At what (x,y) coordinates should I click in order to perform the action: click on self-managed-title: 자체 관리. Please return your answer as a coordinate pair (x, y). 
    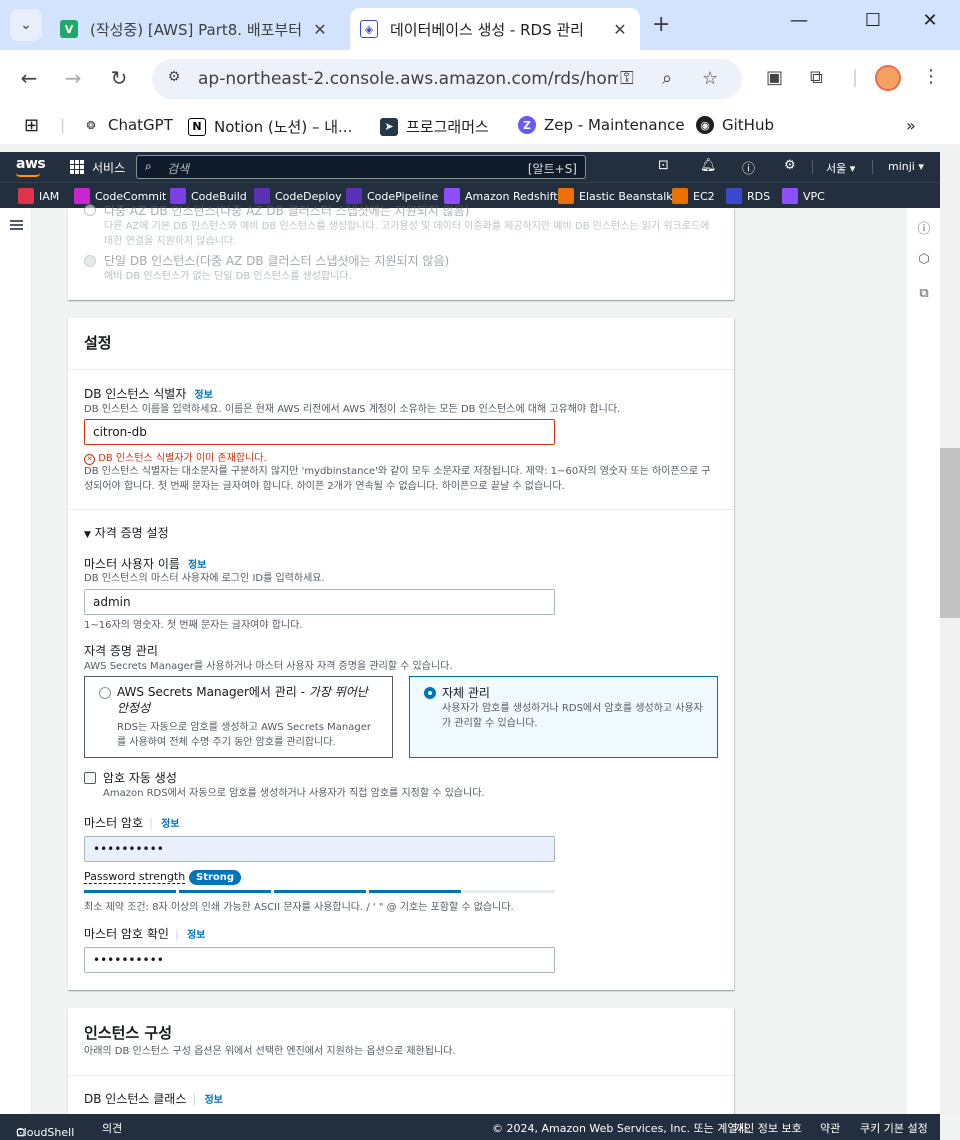
    Looking at the image, I should click on (466, 693).